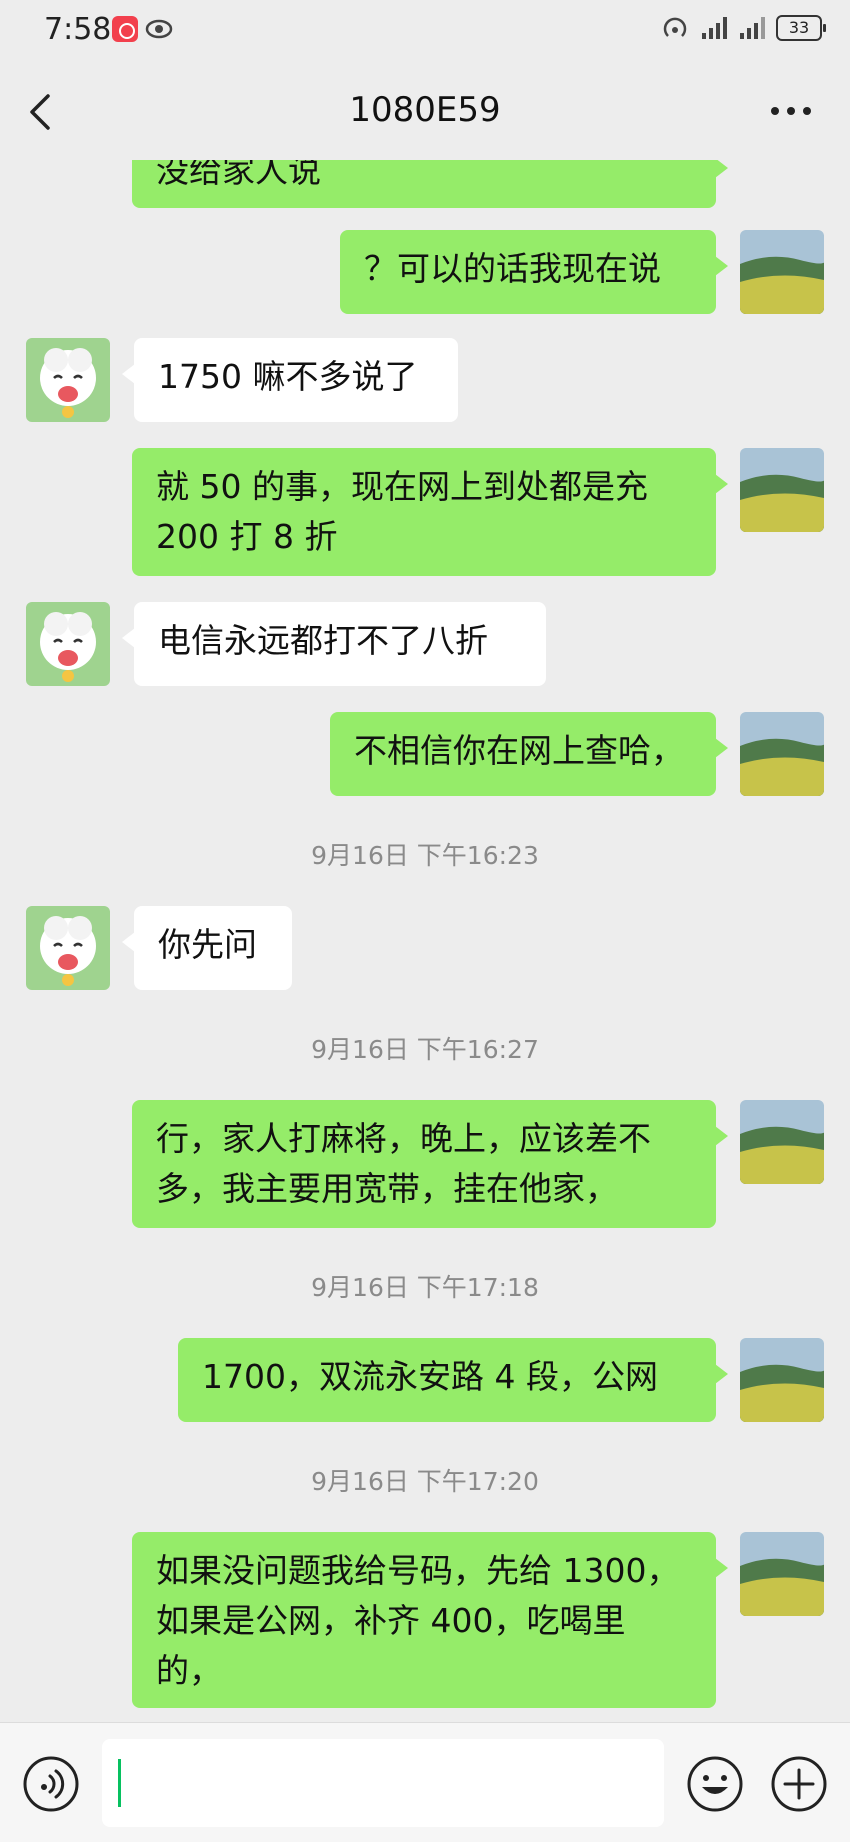 The height and width of the screenshot is (1842, 850). What do you see at coordinates (715, 1784) in the screenshot?
I see `emoji-icon` at bounding box center [715, 1784].